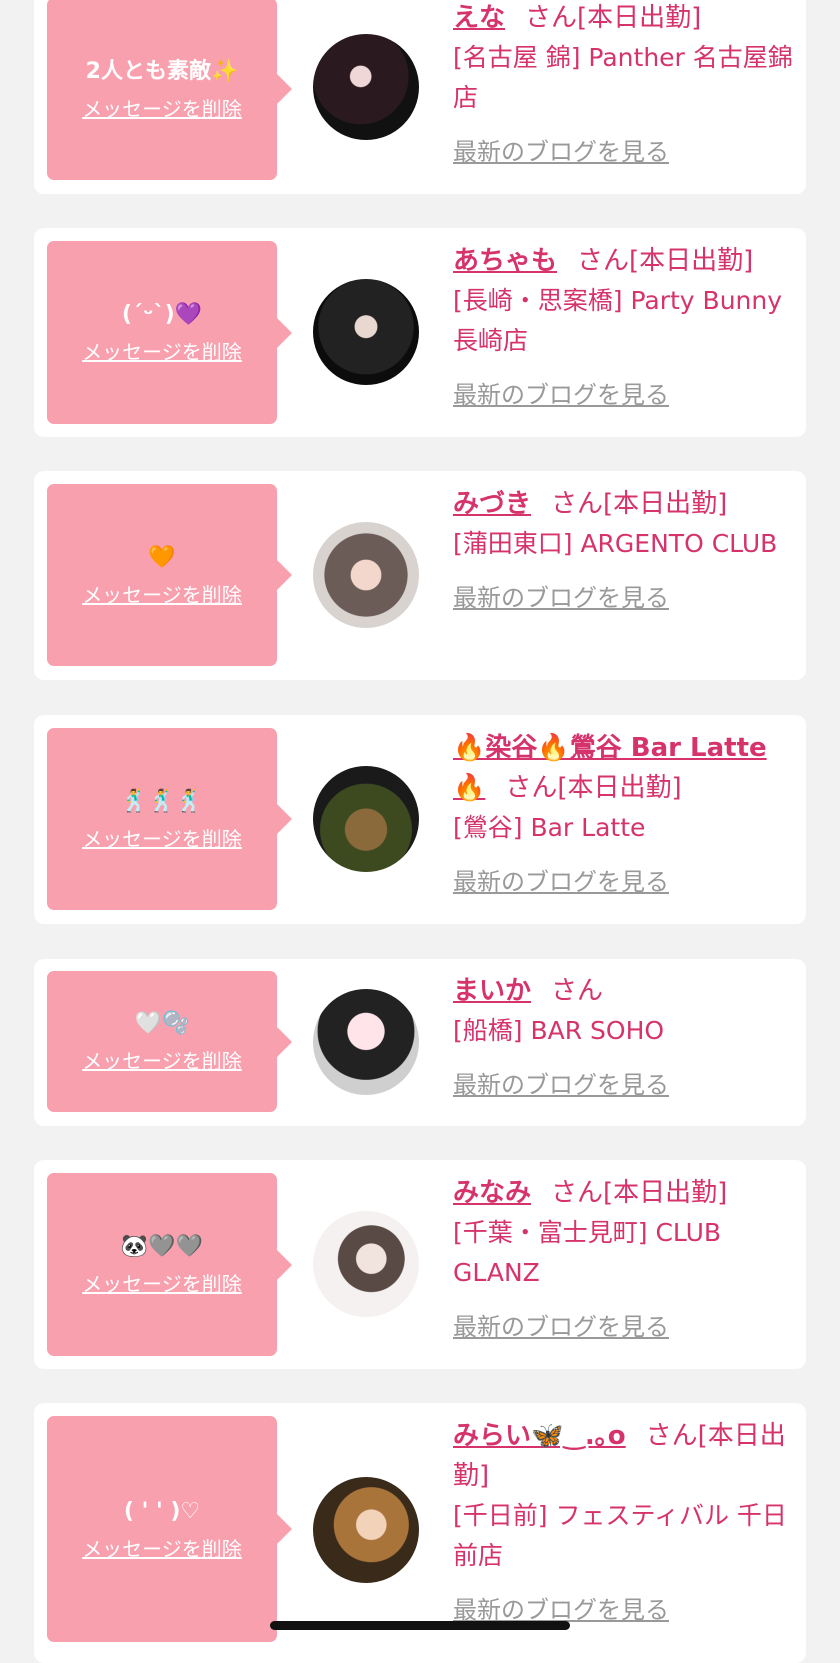 The height and width of the screenshot is (1663, 840). Describe the element at coordinates (169, 332) in the screenshot. I see `message-bubble: (ˊᵕˋ)💜 メッセージを削除` at that location.